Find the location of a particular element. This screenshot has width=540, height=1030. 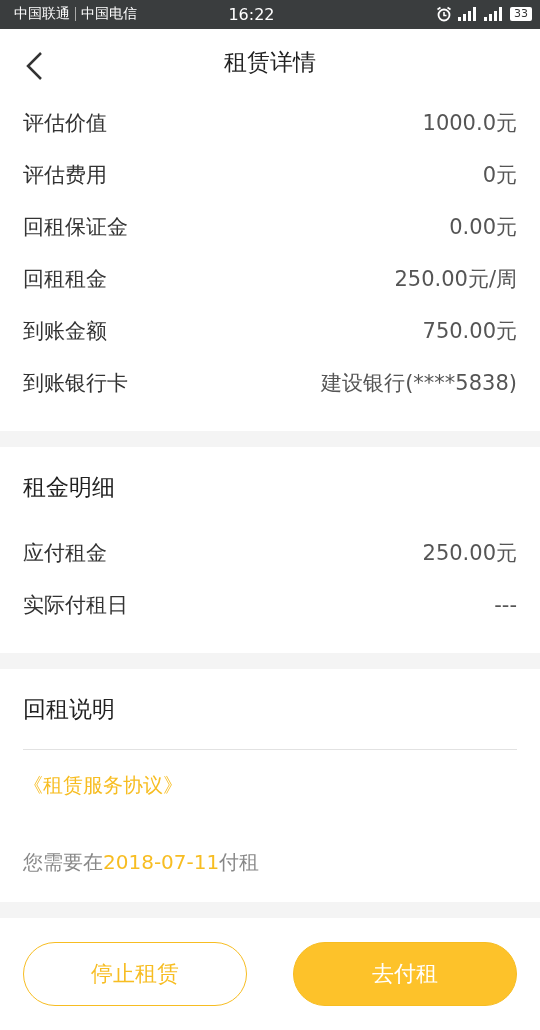

section-title: 回租说明 is located at coordinates (69, 709).